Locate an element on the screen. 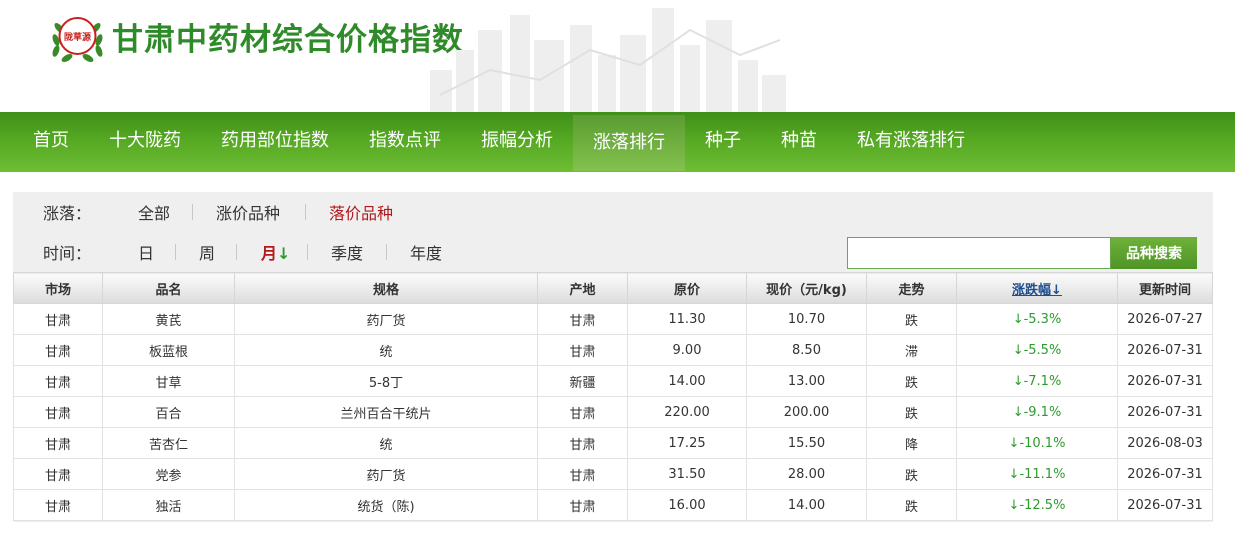 This screenshot has height=535, width=1235. cell-name: 甘草 is located at coordinates (168, 381).